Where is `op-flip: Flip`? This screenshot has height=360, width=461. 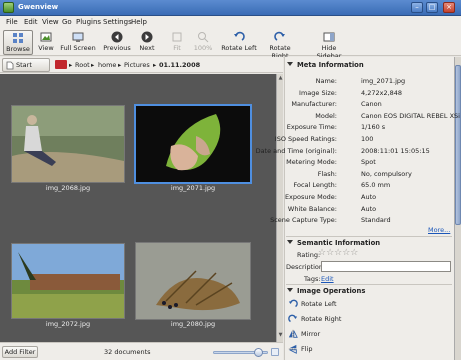 op-flip: Flip is located at coordinates (300, 349).